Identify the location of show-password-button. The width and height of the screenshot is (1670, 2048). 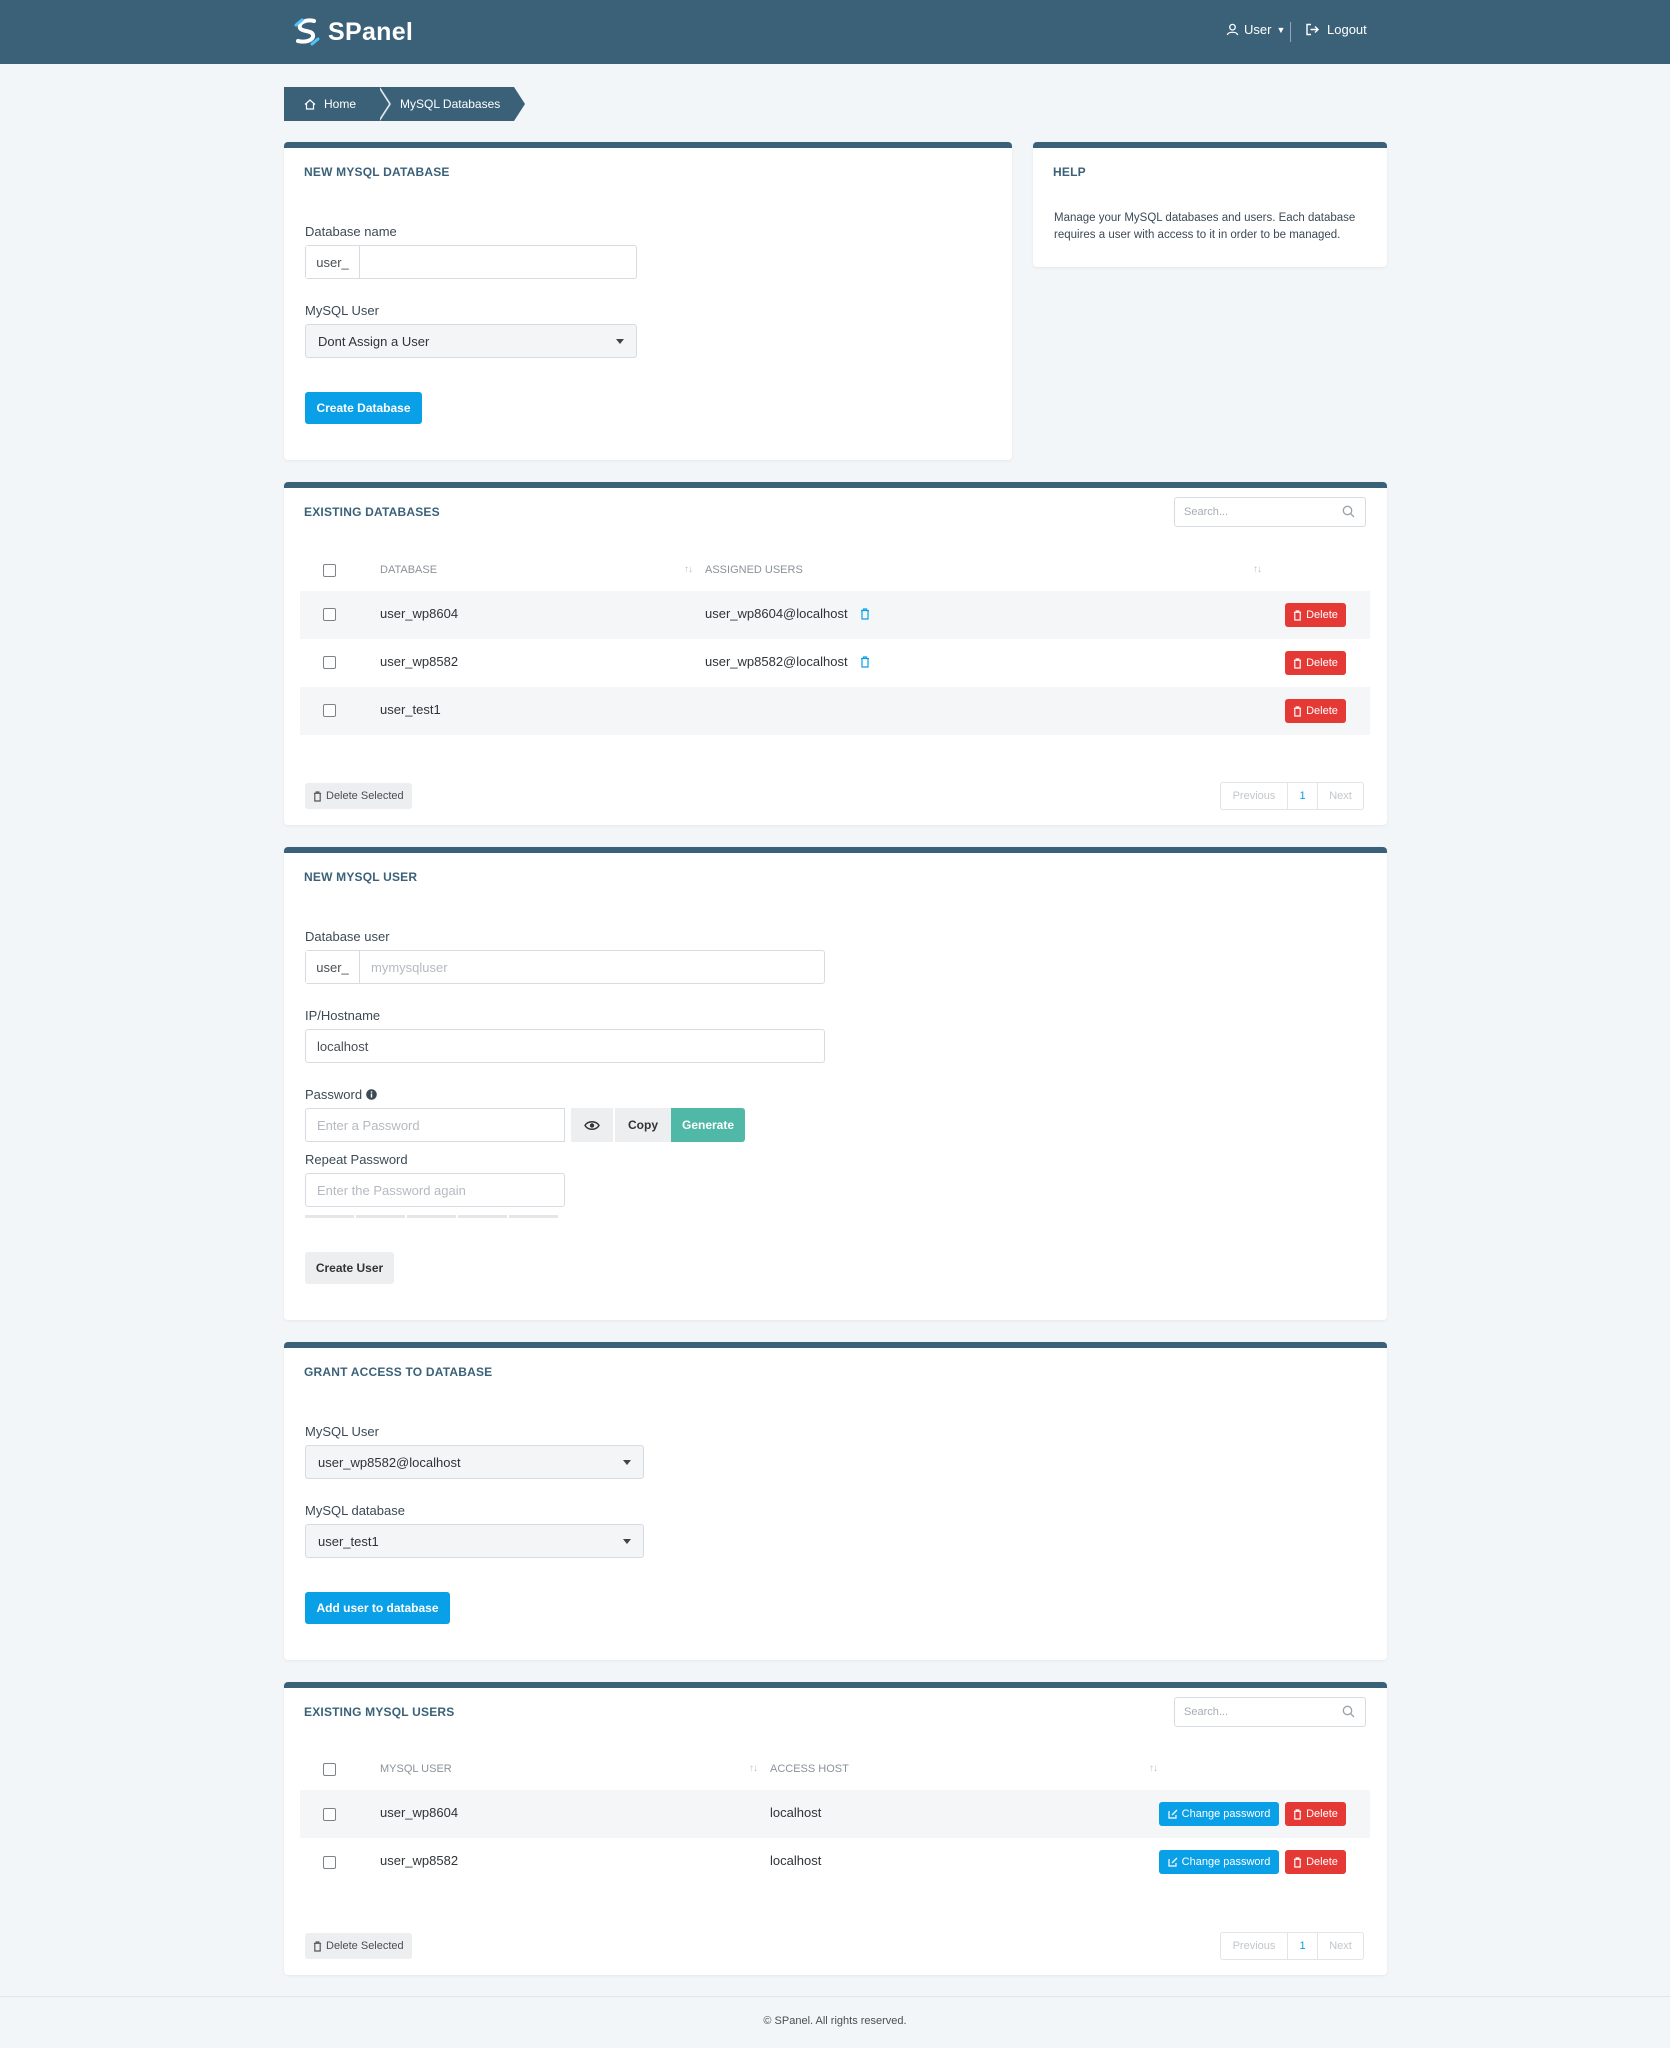
(589, 1125).